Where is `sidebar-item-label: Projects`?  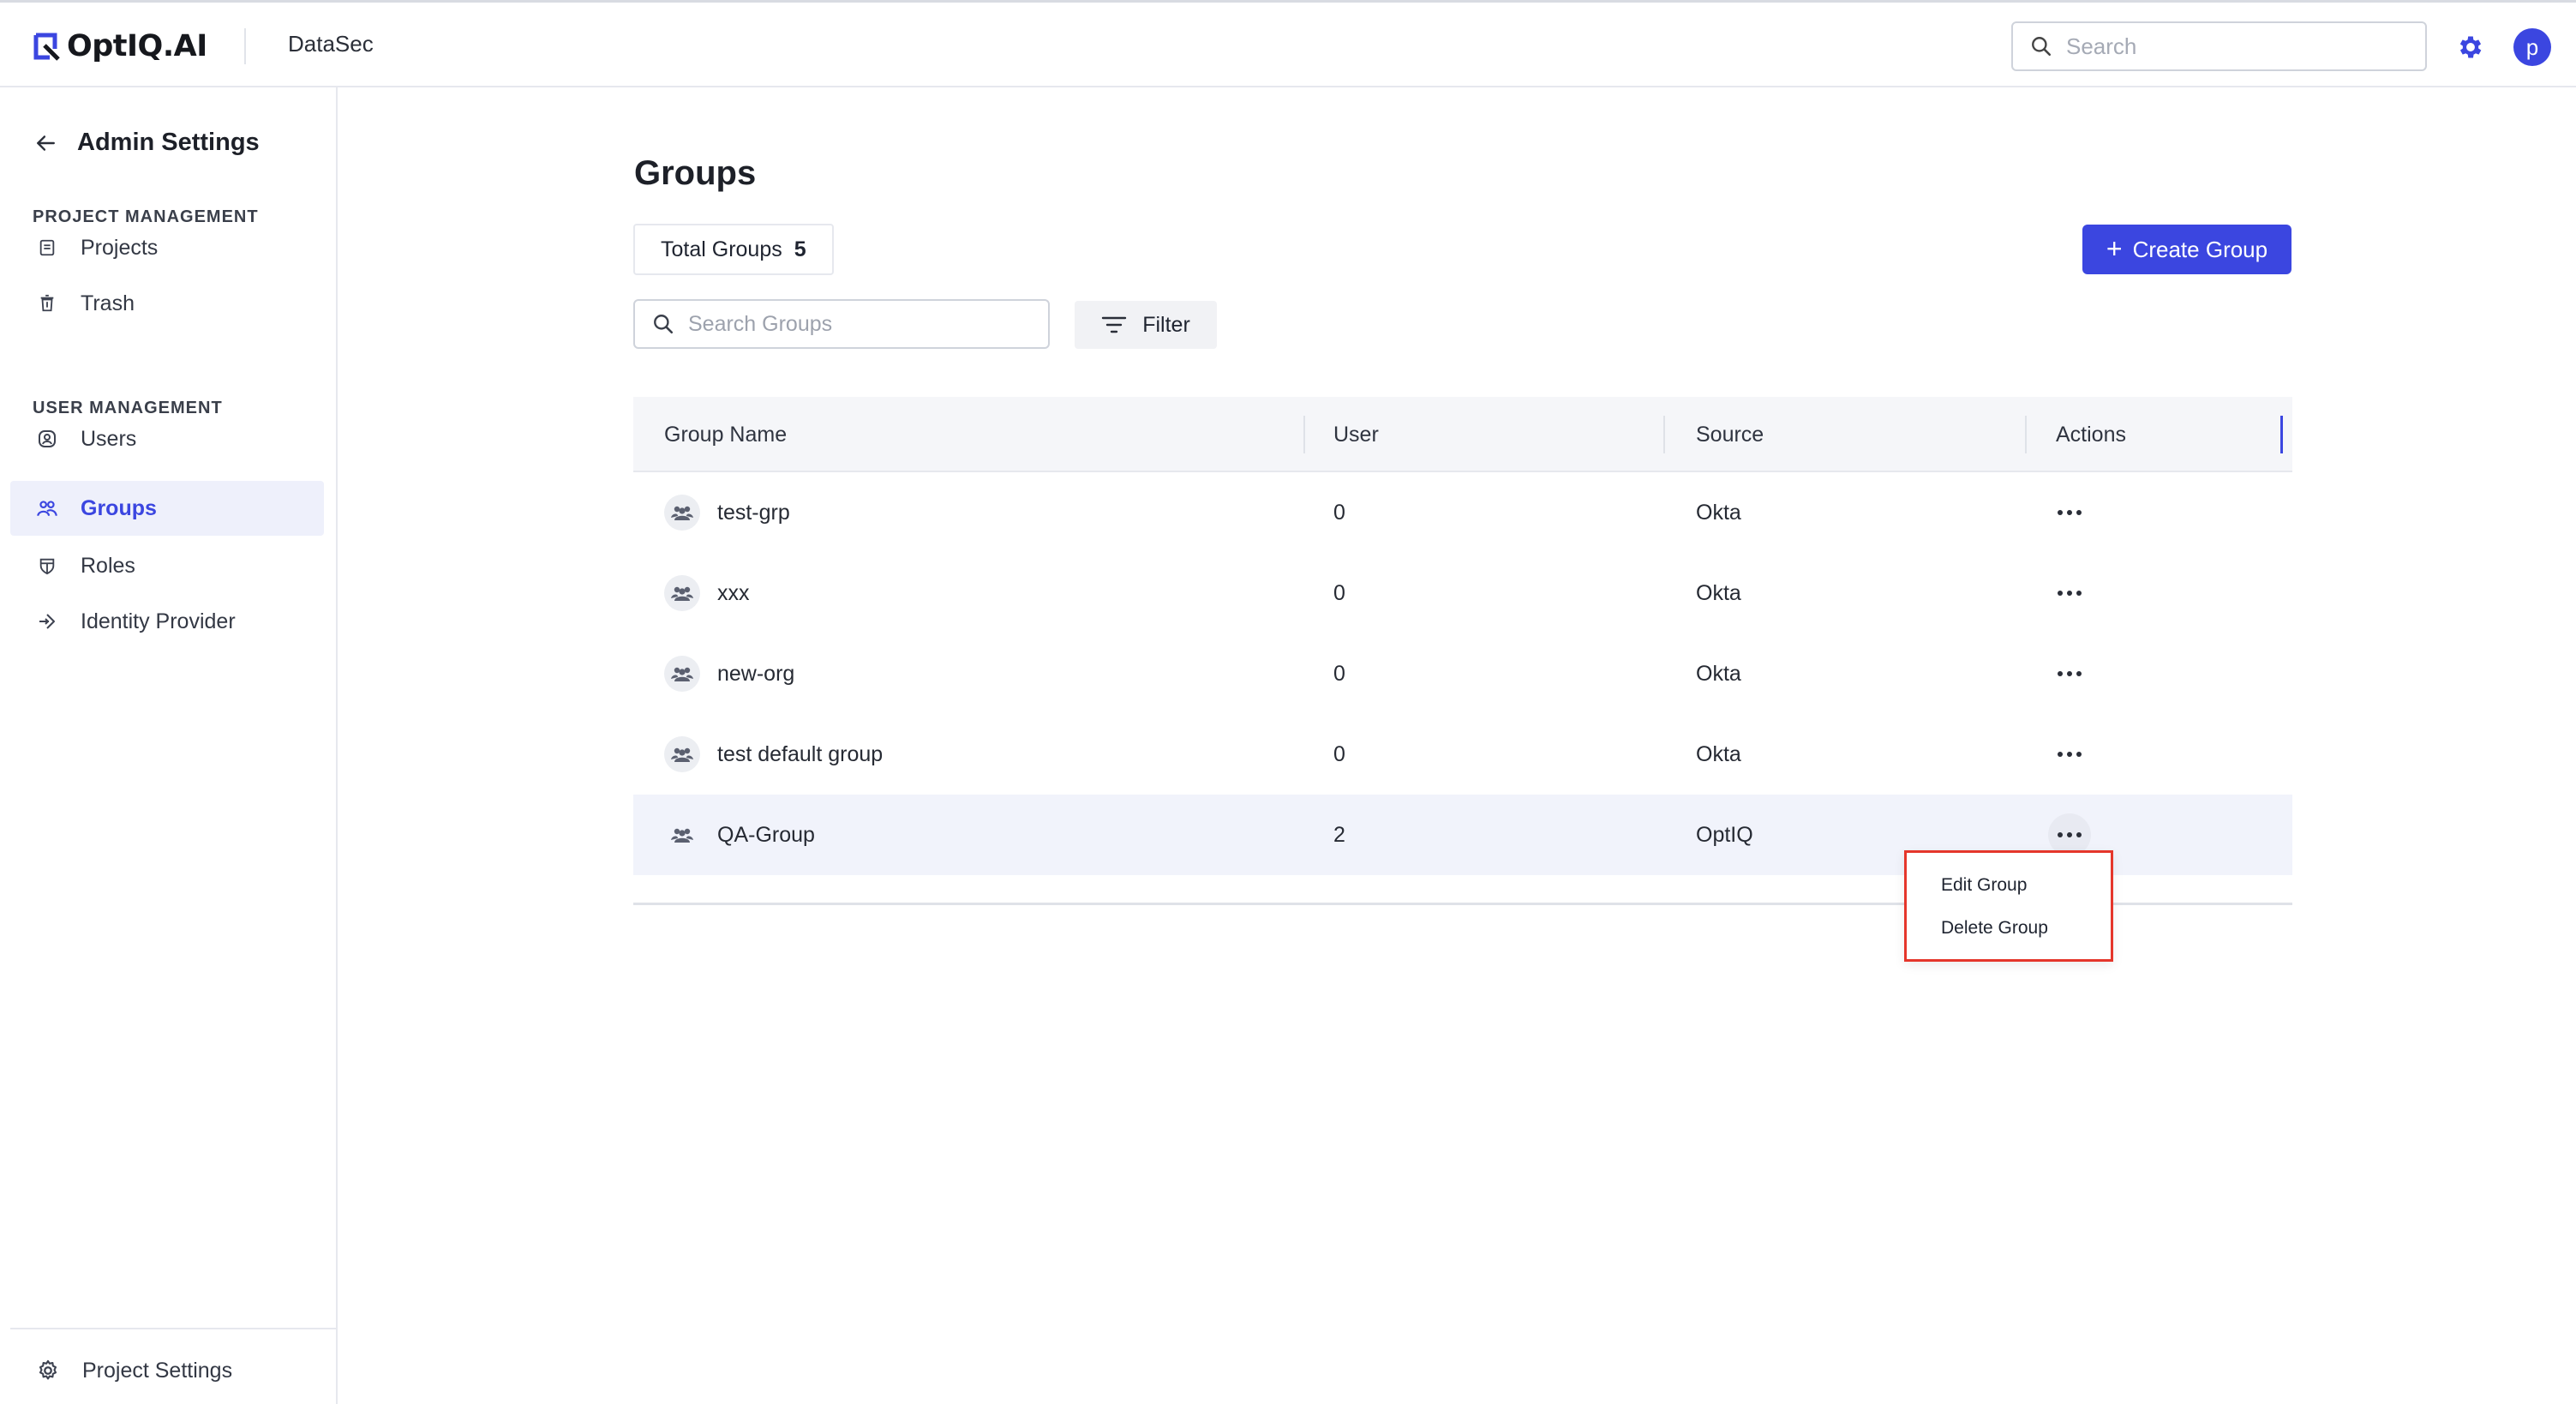
sidebar-item-label: Projects is located at coordinates (120, 247).